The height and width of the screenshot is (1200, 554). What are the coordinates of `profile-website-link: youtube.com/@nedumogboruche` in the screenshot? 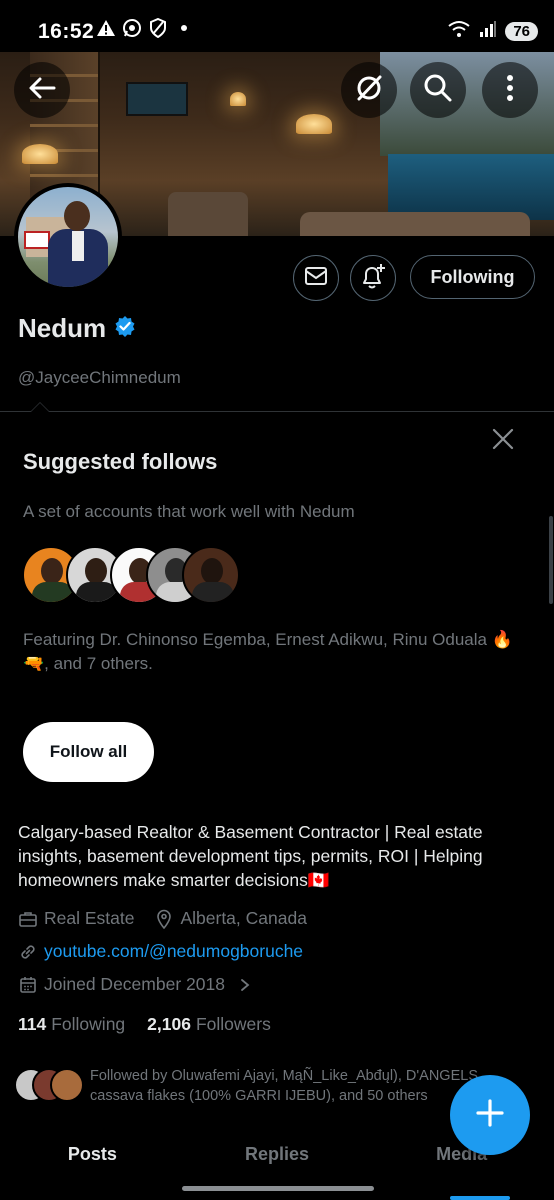 It's located at (173, 951).